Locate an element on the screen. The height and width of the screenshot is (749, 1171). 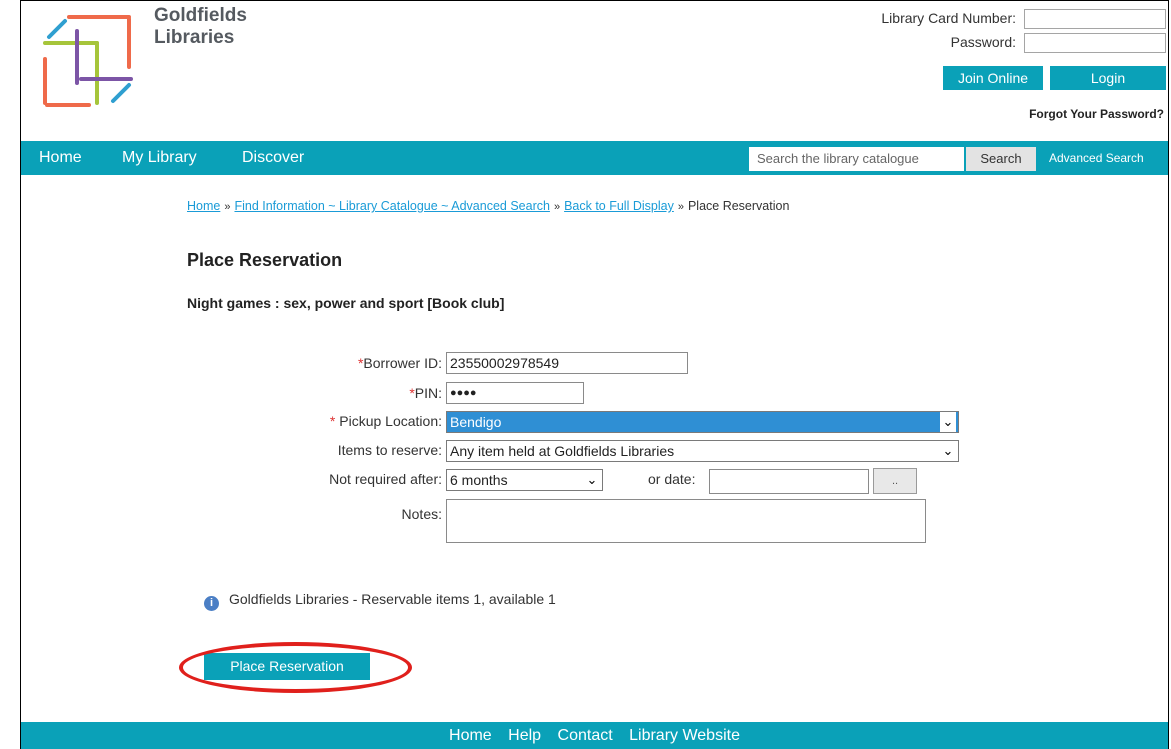
not-required-after-value: 6 months is located at coordinates (479, 480).